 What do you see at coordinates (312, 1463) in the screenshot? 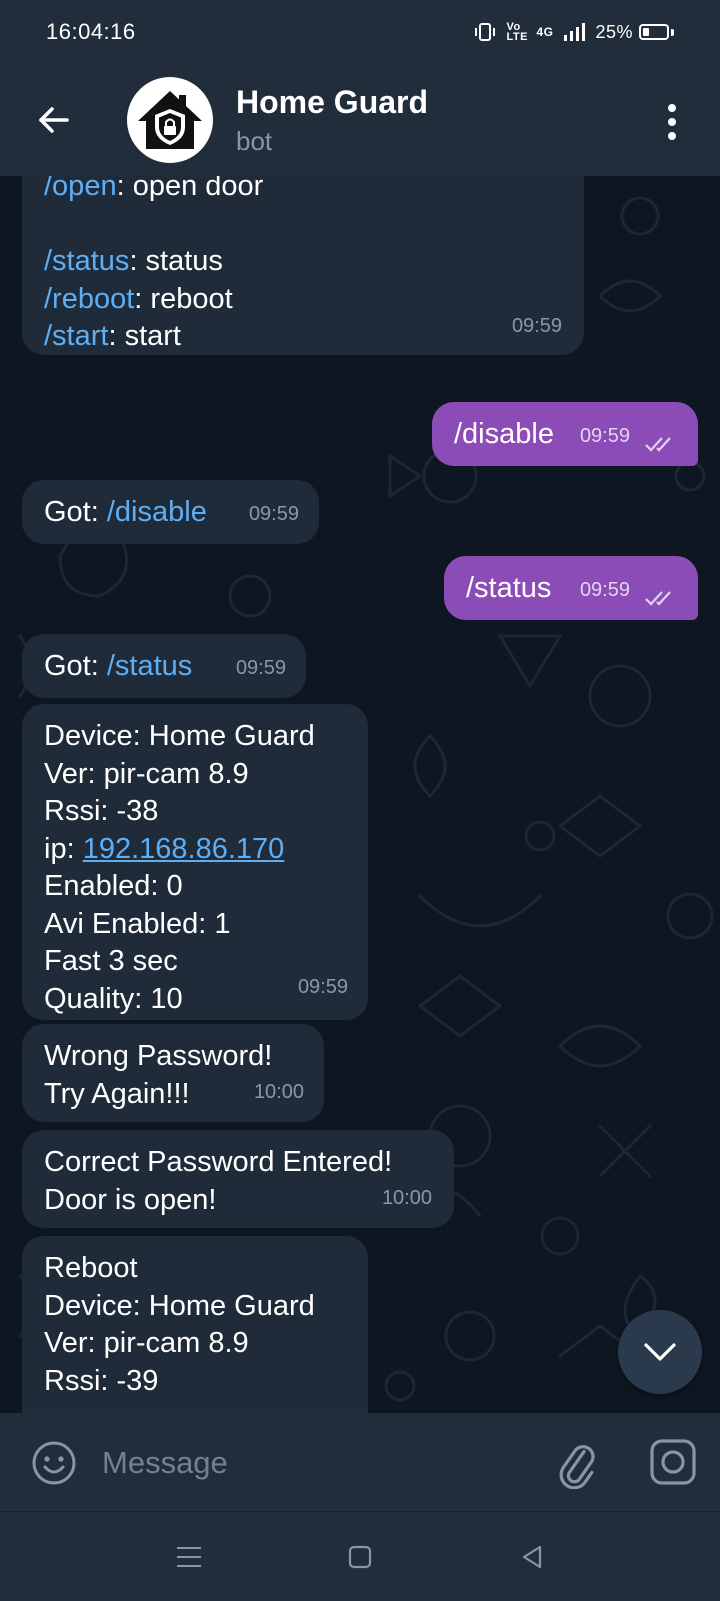
I see `message-input` at bounding box center [312, 1463].